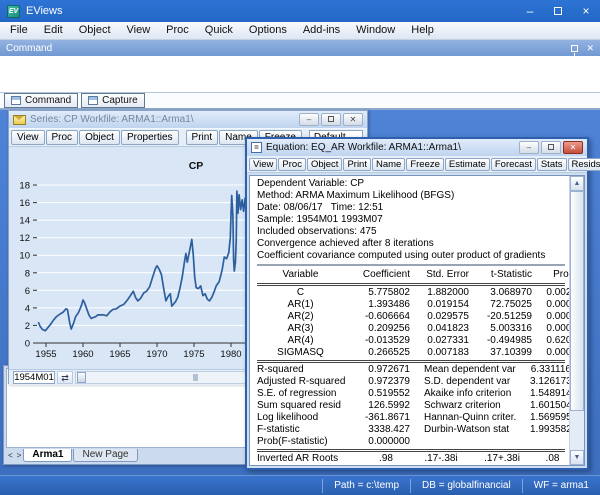 The image size is (600, 495). Describe the element at coordinates (366, 485) in the screenshot. I see `status-section-0: Path = c:\temp` at that location.